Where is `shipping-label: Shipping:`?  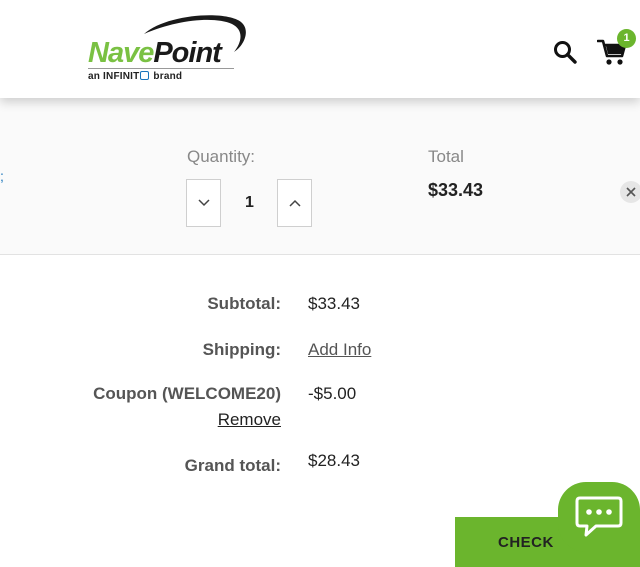 shipping-label: Shipping: is located at coordinates (241, 349).